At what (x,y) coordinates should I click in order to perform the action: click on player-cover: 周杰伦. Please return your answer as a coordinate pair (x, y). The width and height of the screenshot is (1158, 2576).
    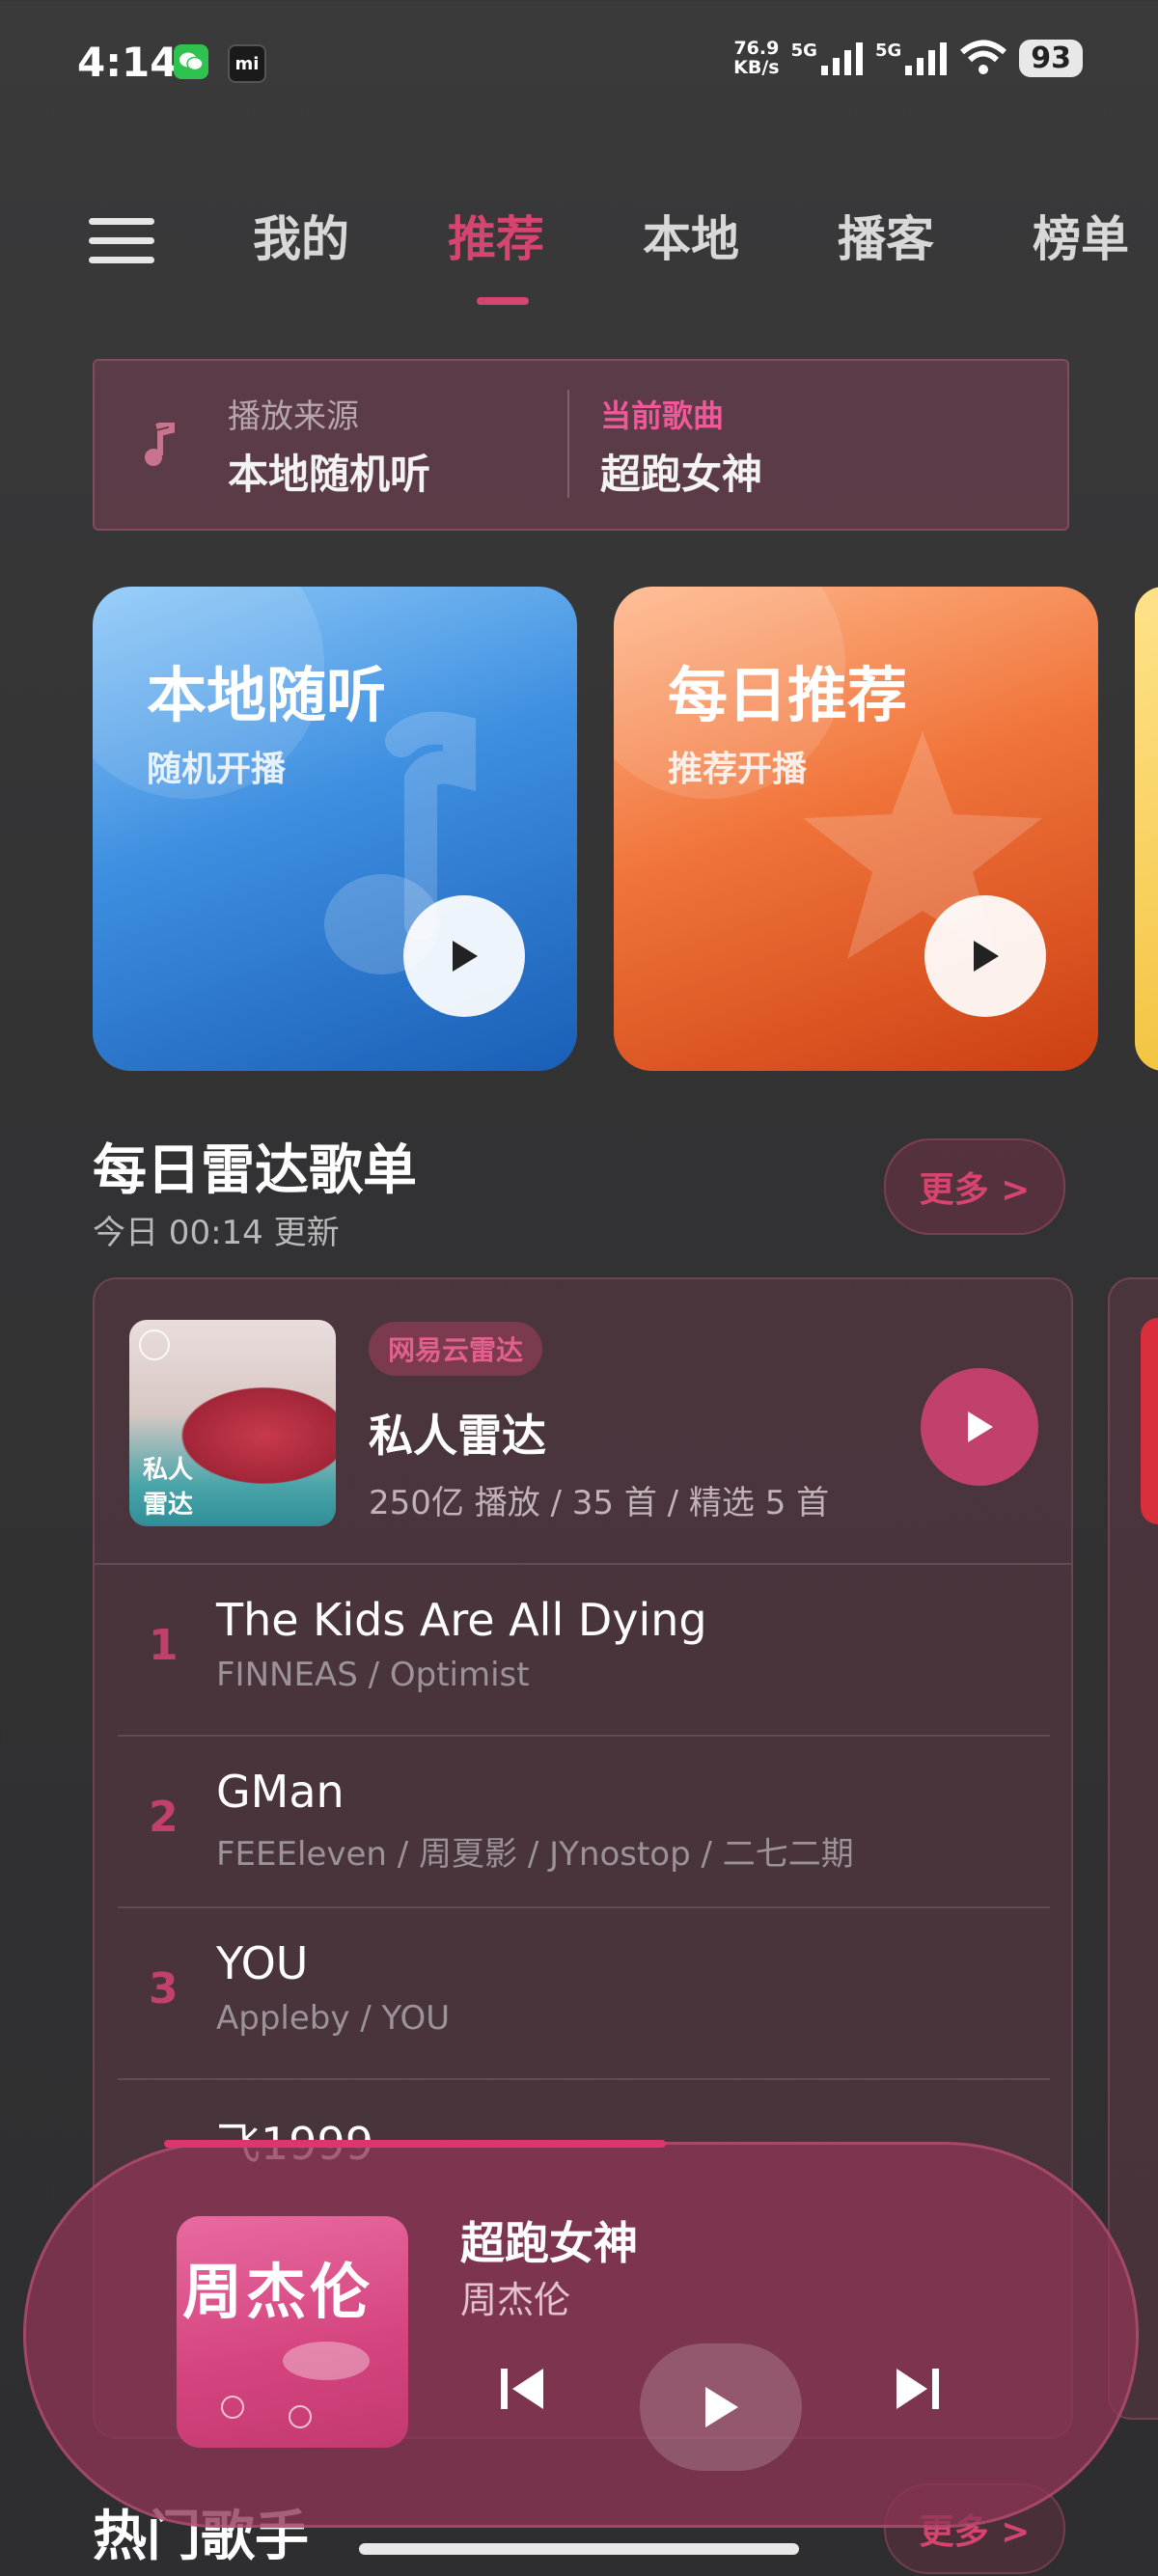
    Looking at the image, I should click on (292, 2332).